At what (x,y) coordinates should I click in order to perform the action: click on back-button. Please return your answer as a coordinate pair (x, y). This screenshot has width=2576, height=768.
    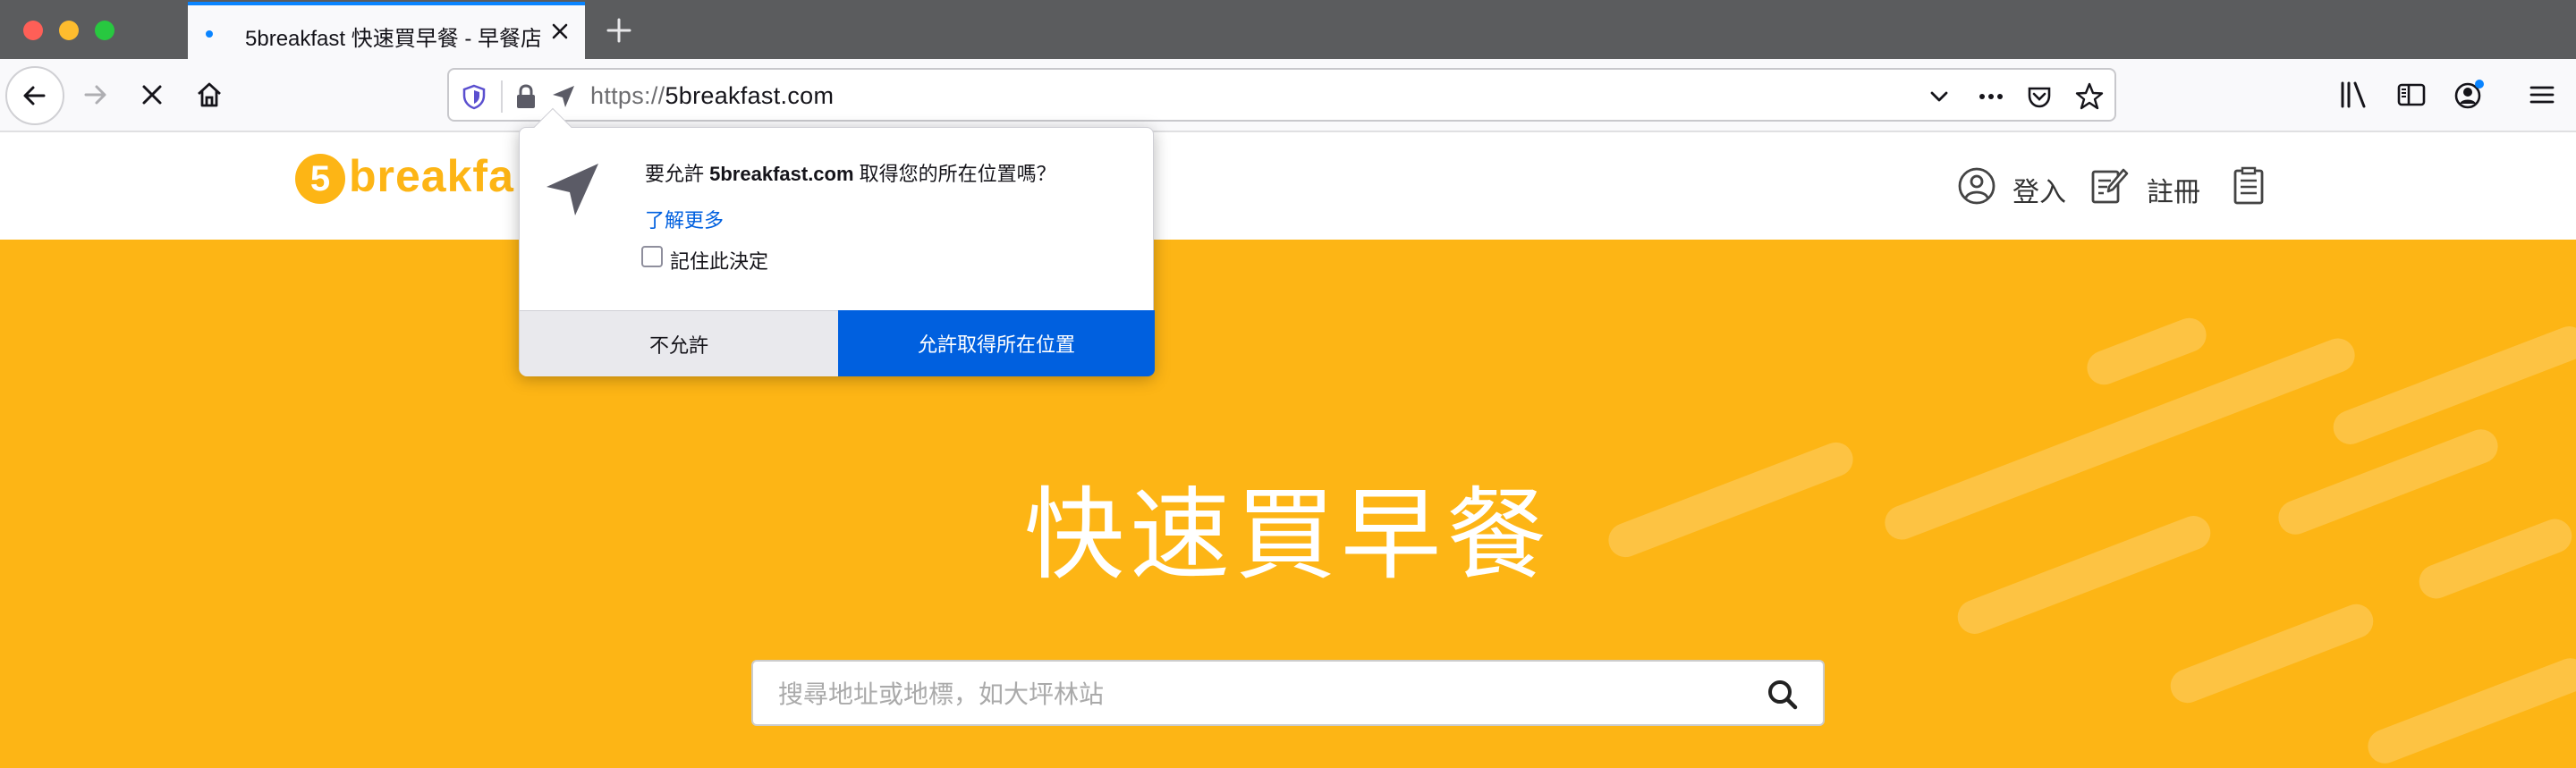
    Looking at the image, I should click on (34, 95).